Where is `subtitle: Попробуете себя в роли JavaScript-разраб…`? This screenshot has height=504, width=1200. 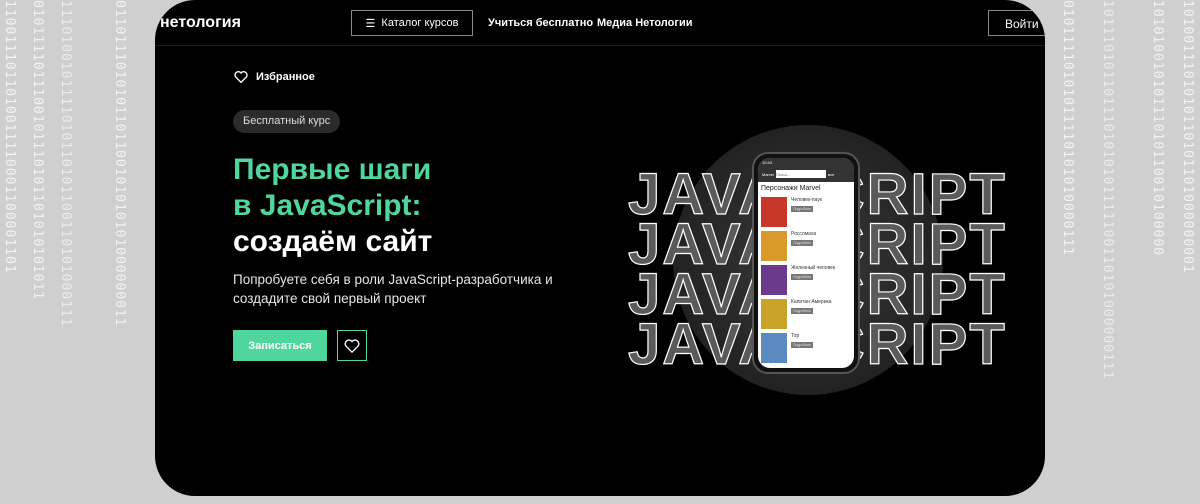
subtitle: Попробуете себя в роли JavaScript-разраб… is located at coordinates (393, 289).